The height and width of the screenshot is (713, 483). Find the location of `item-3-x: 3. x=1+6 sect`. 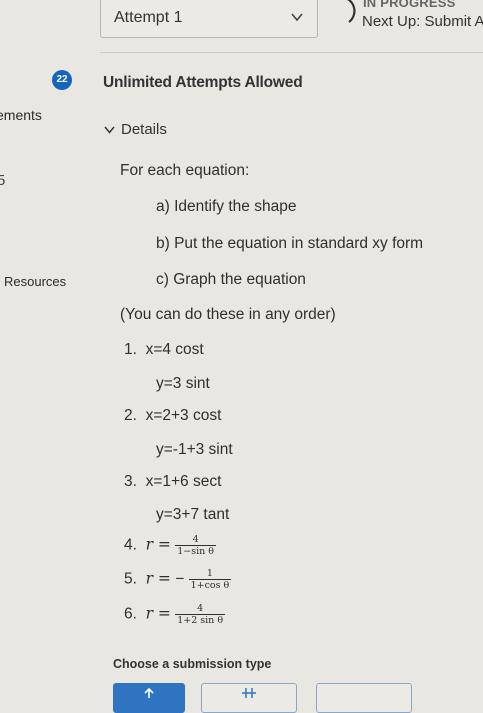

item-3-x: 3. x=1+6 sect is located at coordinates (173, 481).